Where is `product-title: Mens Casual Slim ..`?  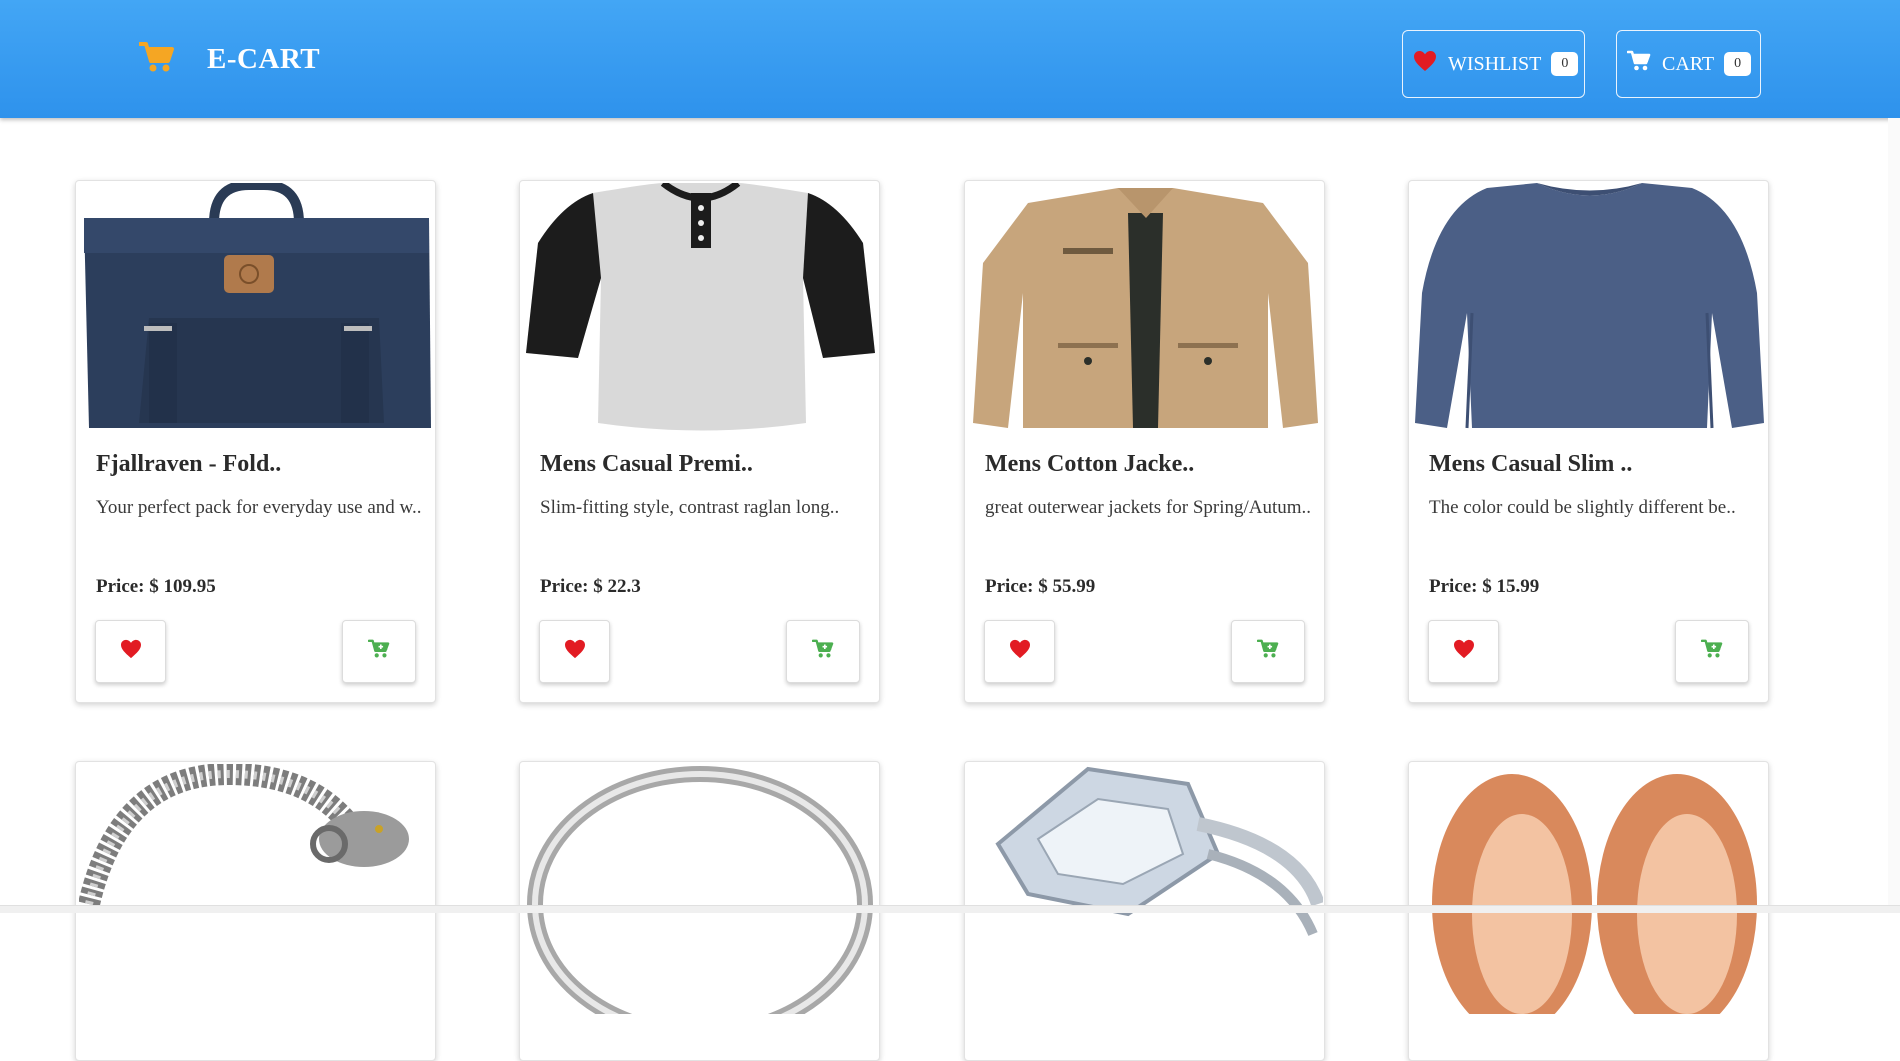 product-title: Mens Casual Slim .. is located at coordinates (1530, 464).